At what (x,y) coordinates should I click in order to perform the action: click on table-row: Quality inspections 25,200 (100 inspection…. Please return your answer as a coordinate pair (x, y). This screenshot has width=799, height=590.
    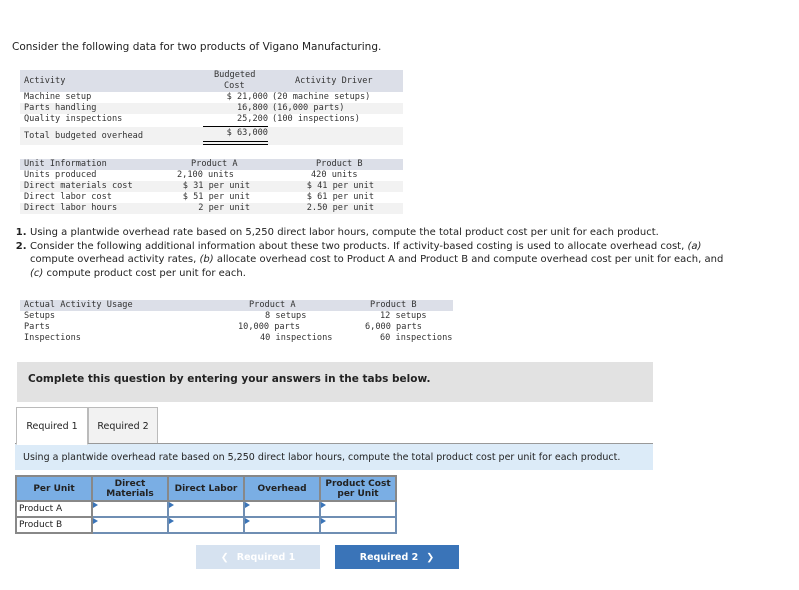
    Looking at the image, I should click on (211, 119).